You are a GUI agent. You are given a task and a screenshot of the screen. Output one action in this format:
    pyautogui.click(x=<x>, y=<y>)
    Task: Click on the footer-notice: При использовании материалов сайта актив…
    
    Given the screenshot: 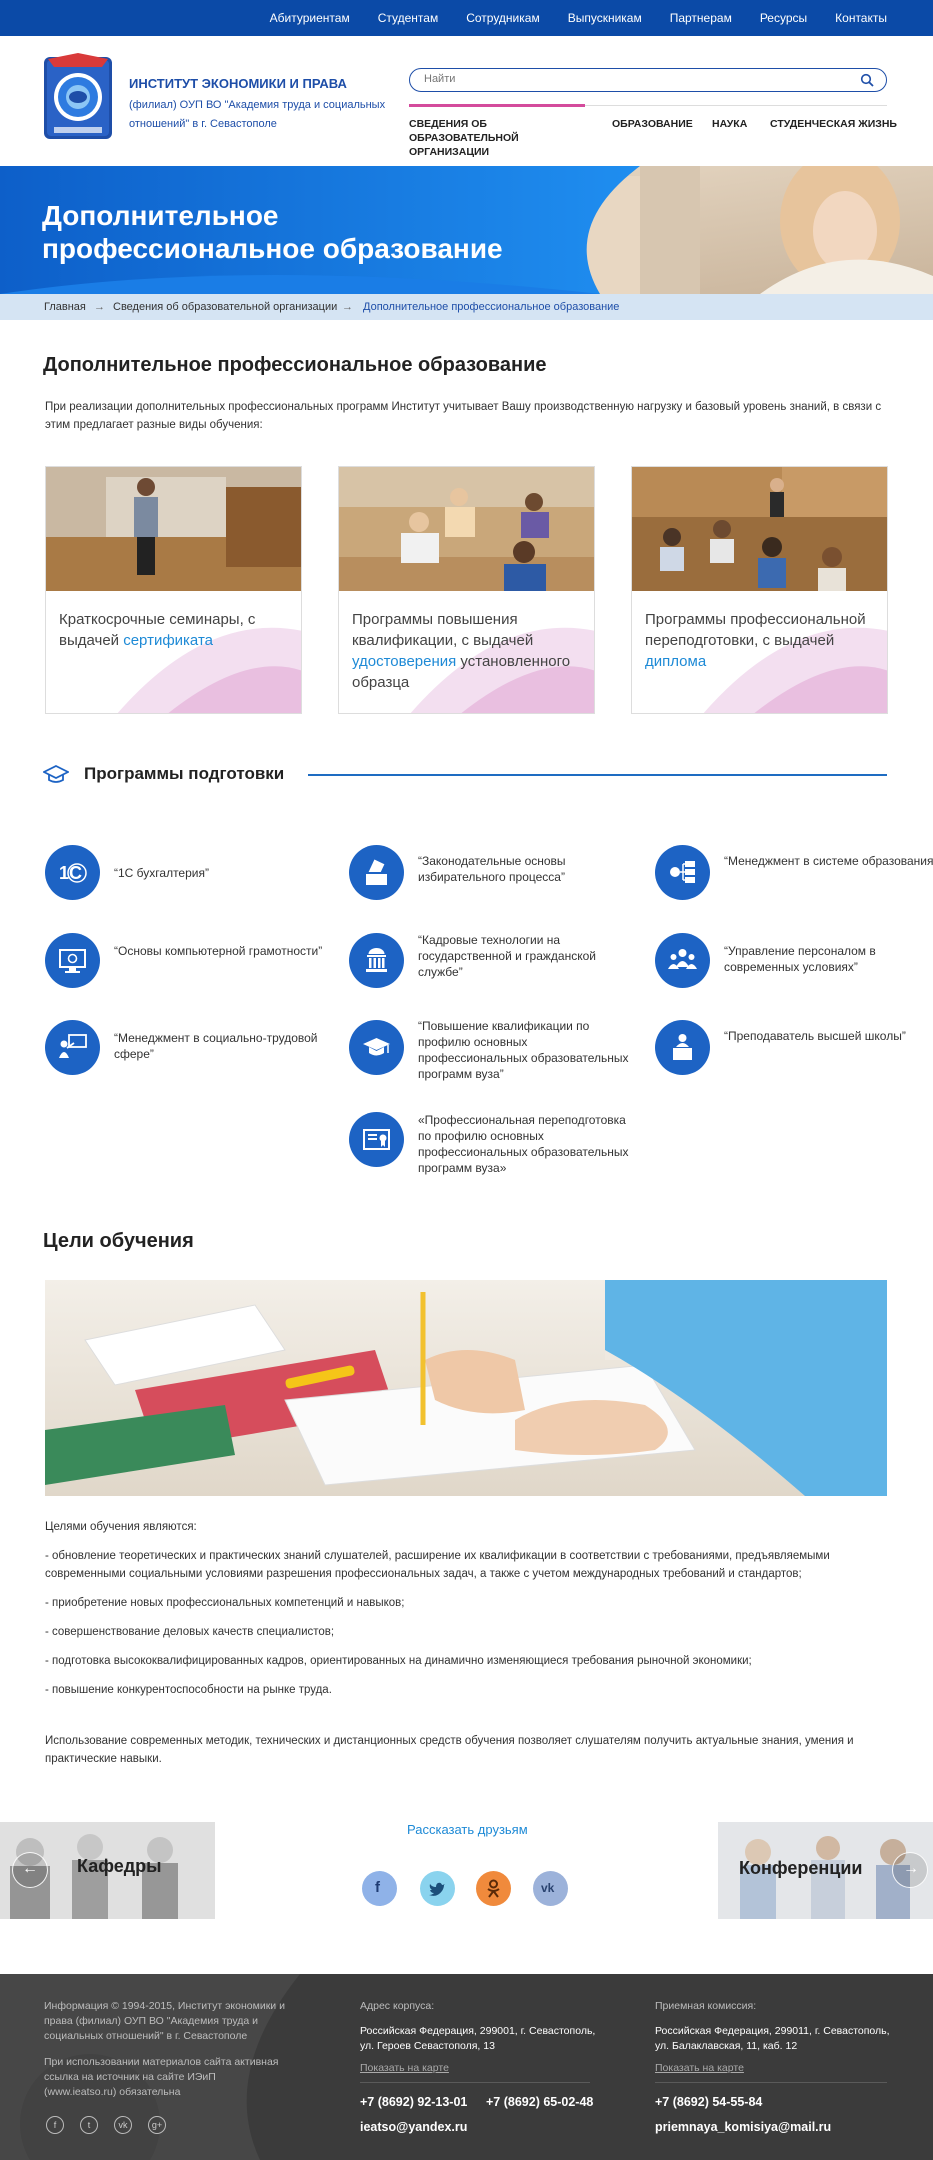 What is the action you would take?
    pyautogui.click(x=161, y=2077)
    